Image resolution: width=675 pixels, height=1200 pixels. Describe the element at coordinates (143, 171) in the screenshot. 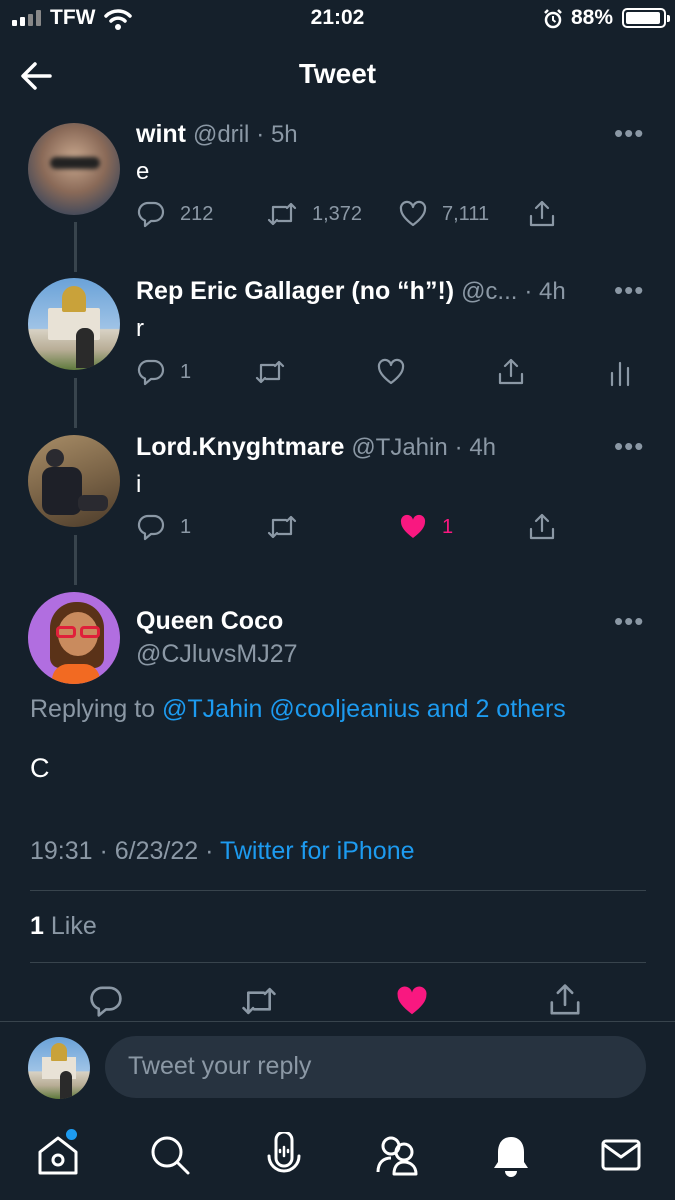

I see `tweet-text: e` at that location.